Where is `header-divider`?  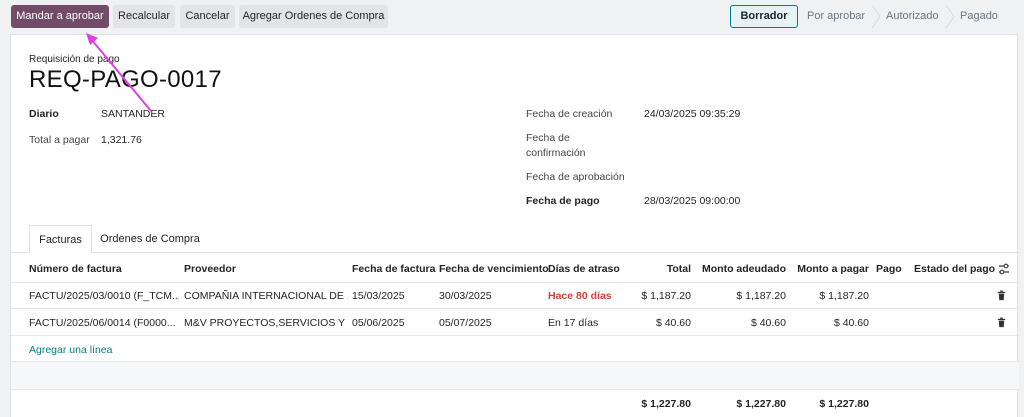 header-divider is located at coordinates (515, 282).